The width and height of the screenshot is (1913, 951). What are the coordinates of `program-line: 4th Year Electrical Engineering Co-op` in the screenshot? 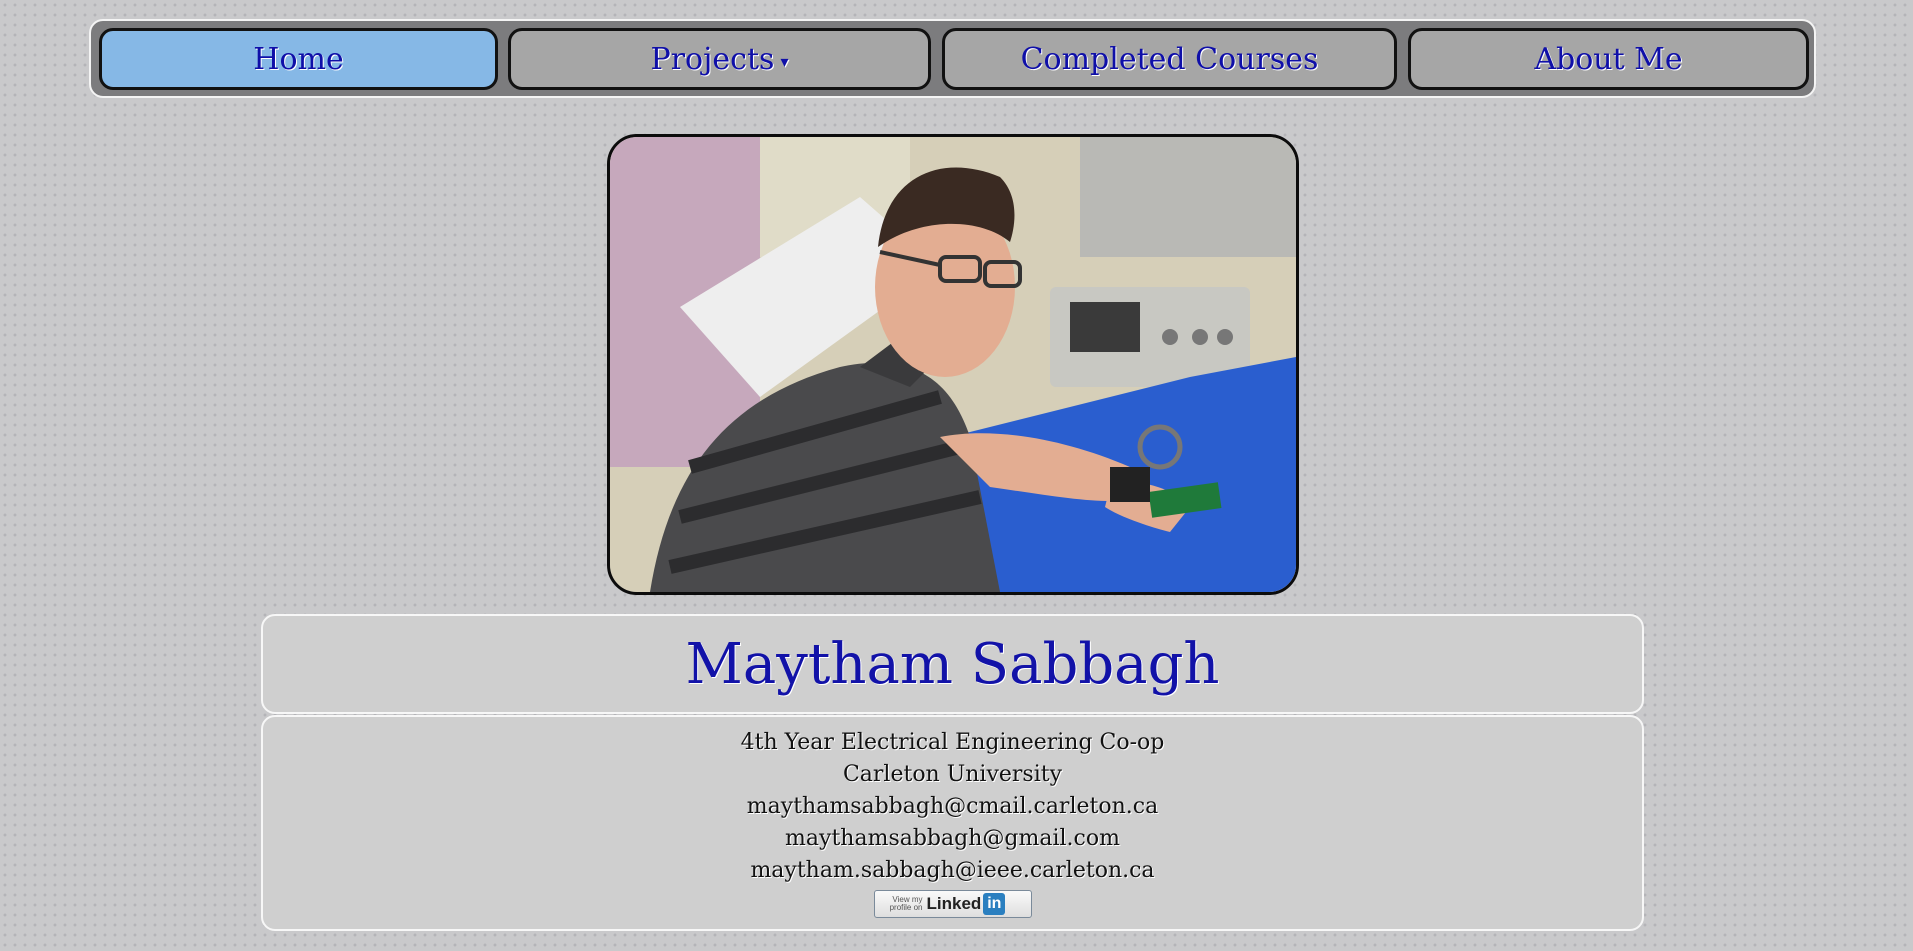 It's located at (952, 742).